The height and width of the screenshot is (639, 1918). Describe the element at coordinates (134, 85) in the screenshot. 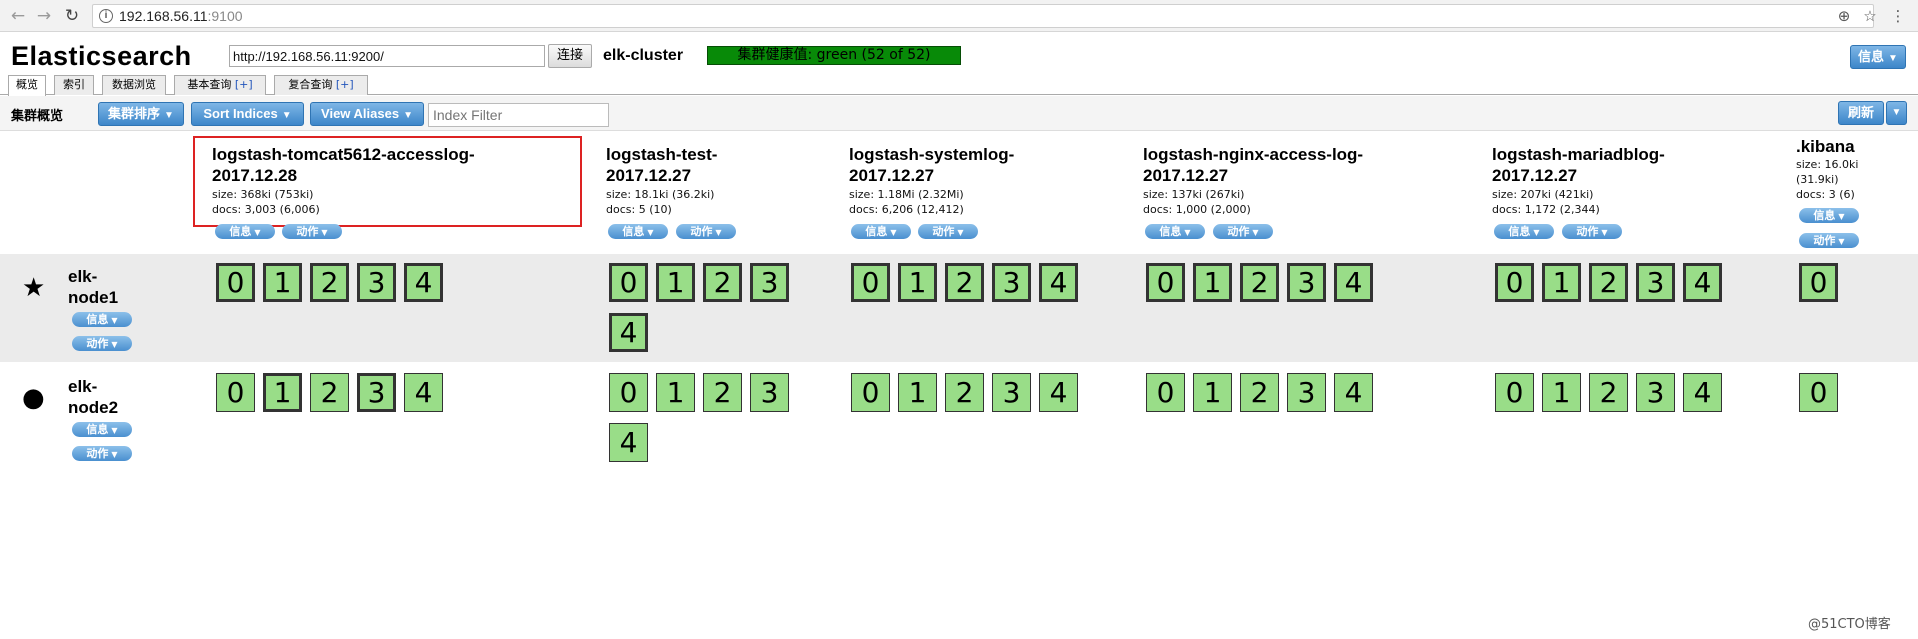

I see `tab-browser: 数据浏览` at that location.